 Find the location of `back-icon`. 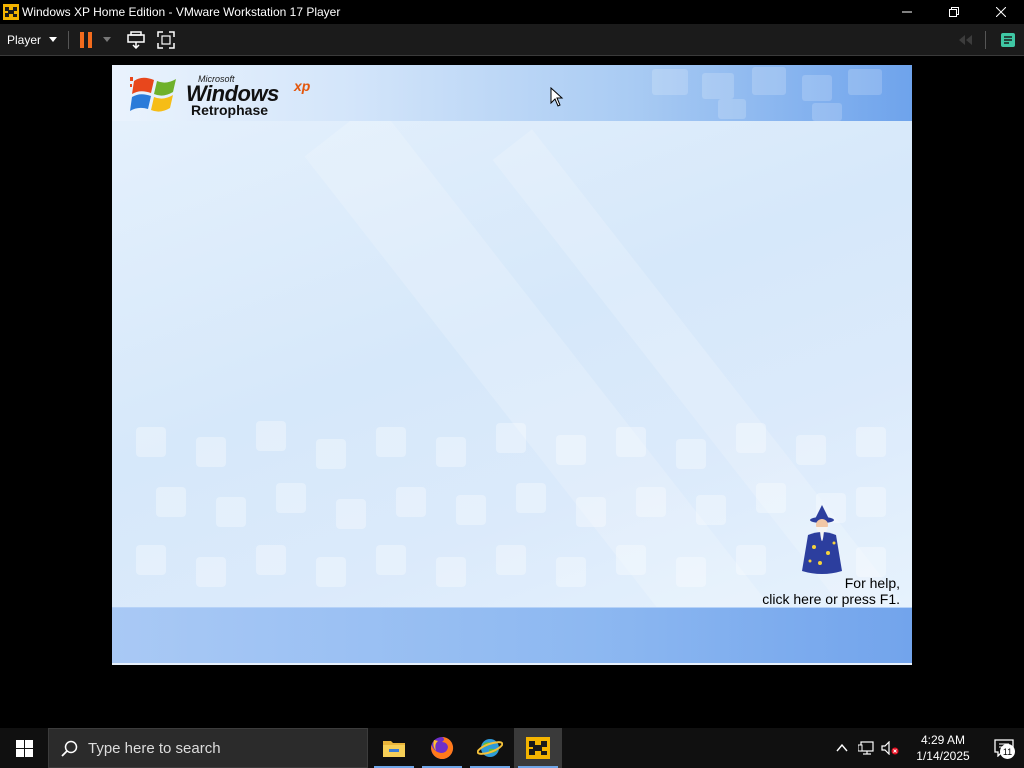

back-icon is located at coordinates (965, 40).